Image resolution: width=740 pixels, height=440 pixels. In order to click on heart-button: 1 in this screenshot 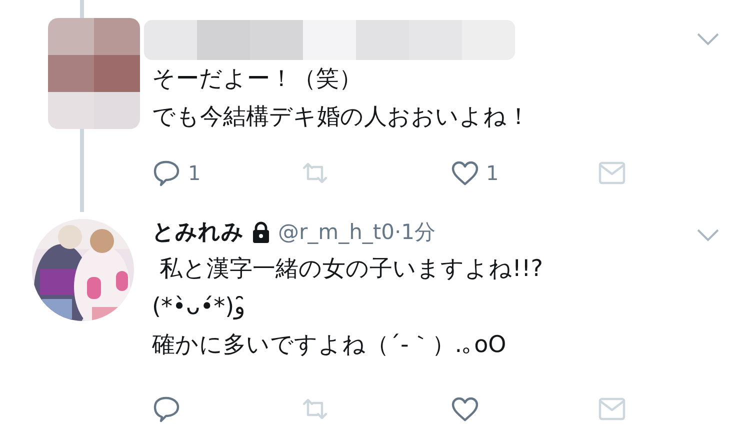, I will do `click(474, 173)`.